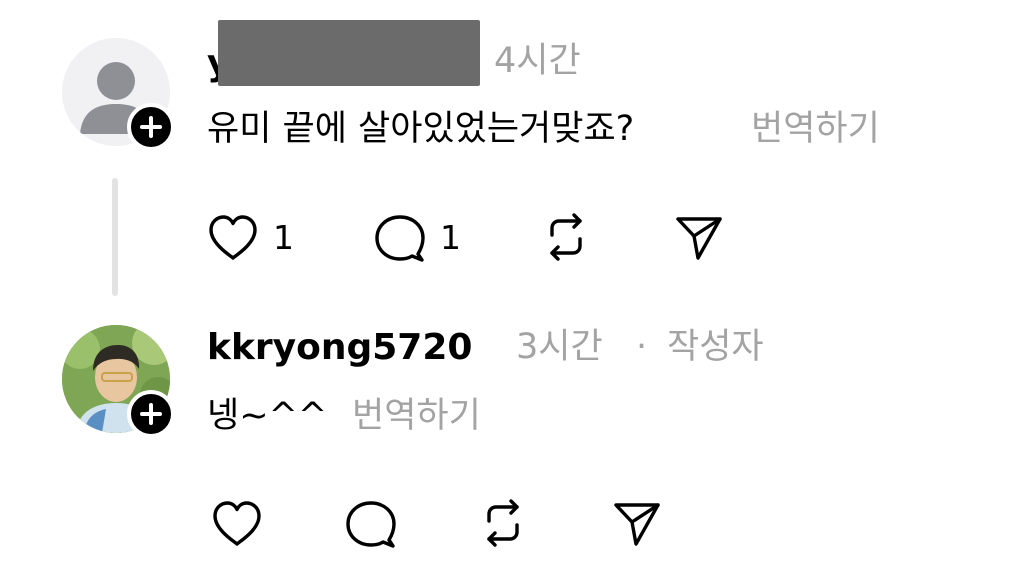 This screenshot has height=581, width=1024. Describe the element at coordinates (339, 348) in the screenshot. I see `username: kkryong5720` at that location.